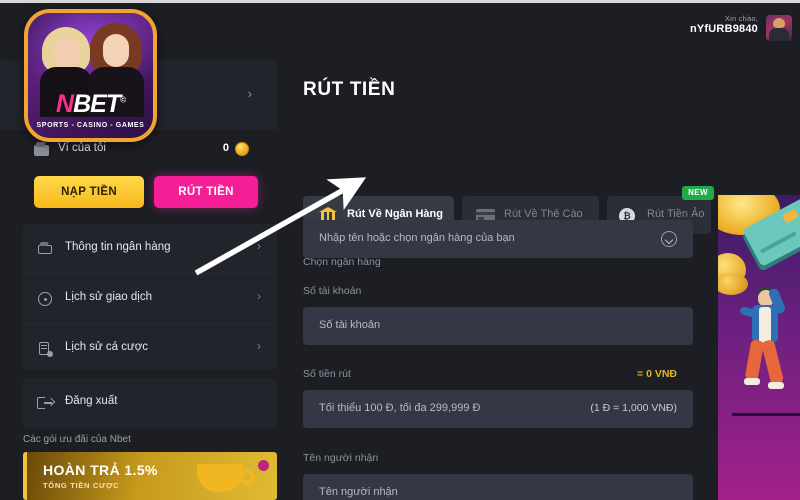 Image resolution: width=800 pixels, height=500 pixels. Describe the element at coordinates (150, 349) in the screenshot. I see `sidebar-item-bet-history: Lịch sử cá cược ›` at that location.